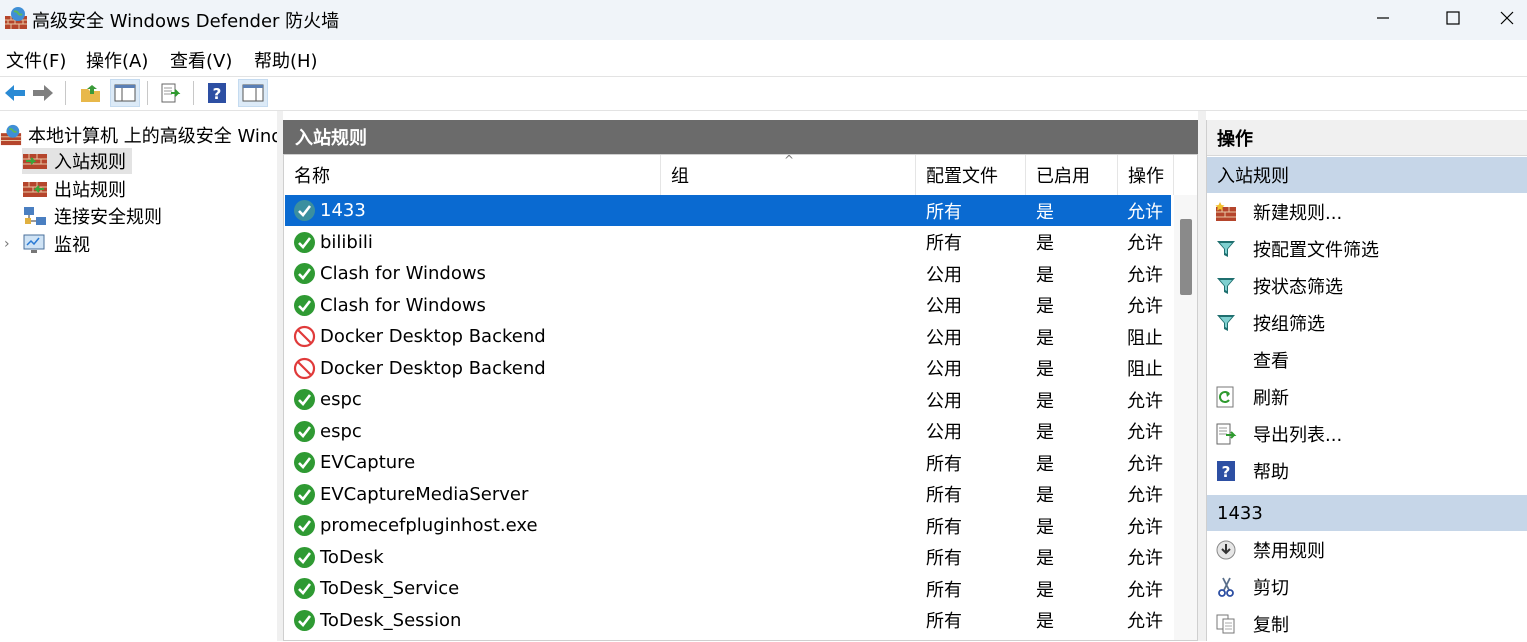  What do you see at coordinates (152, 136) in the screenshot?
I see `tree-root-label: 本地计算机 上的高级安全 Windows Defender 防火墙` at bounding box center [152, 136].